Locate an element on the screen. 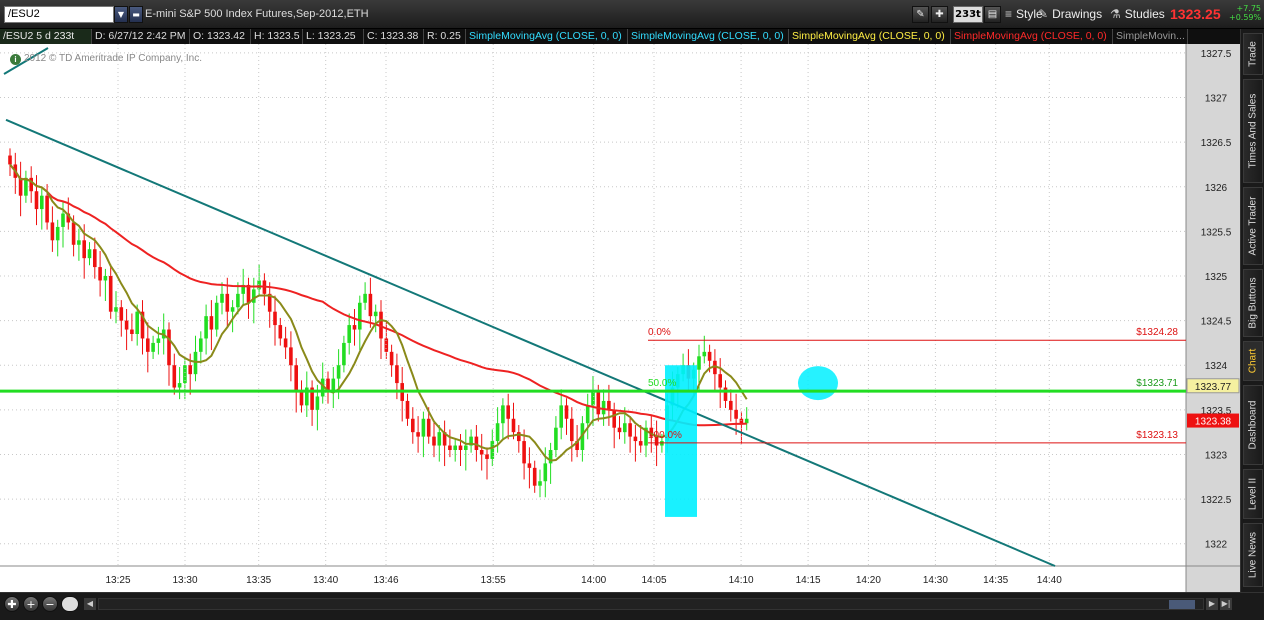  studies-menu: ⚗ Studies is located at coordinates (1137, 14).